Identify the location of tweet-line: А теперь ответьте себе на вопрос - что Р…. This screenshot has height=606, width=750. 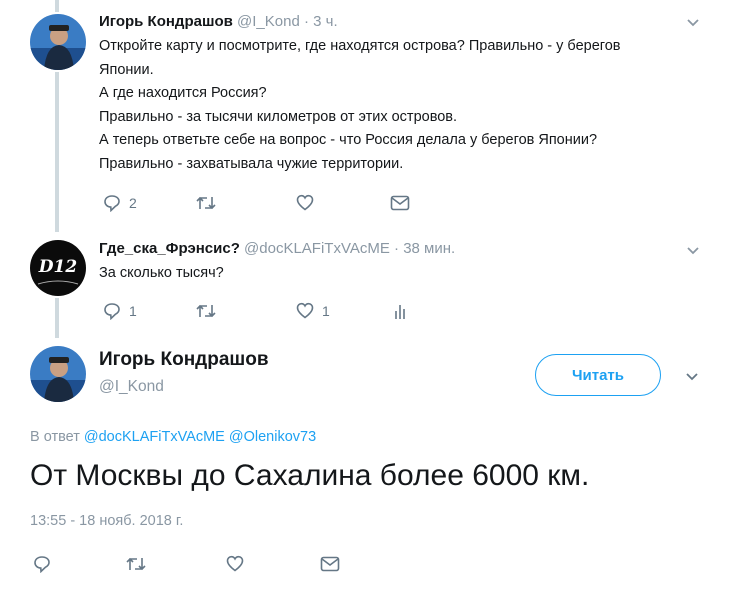
(348, 140).